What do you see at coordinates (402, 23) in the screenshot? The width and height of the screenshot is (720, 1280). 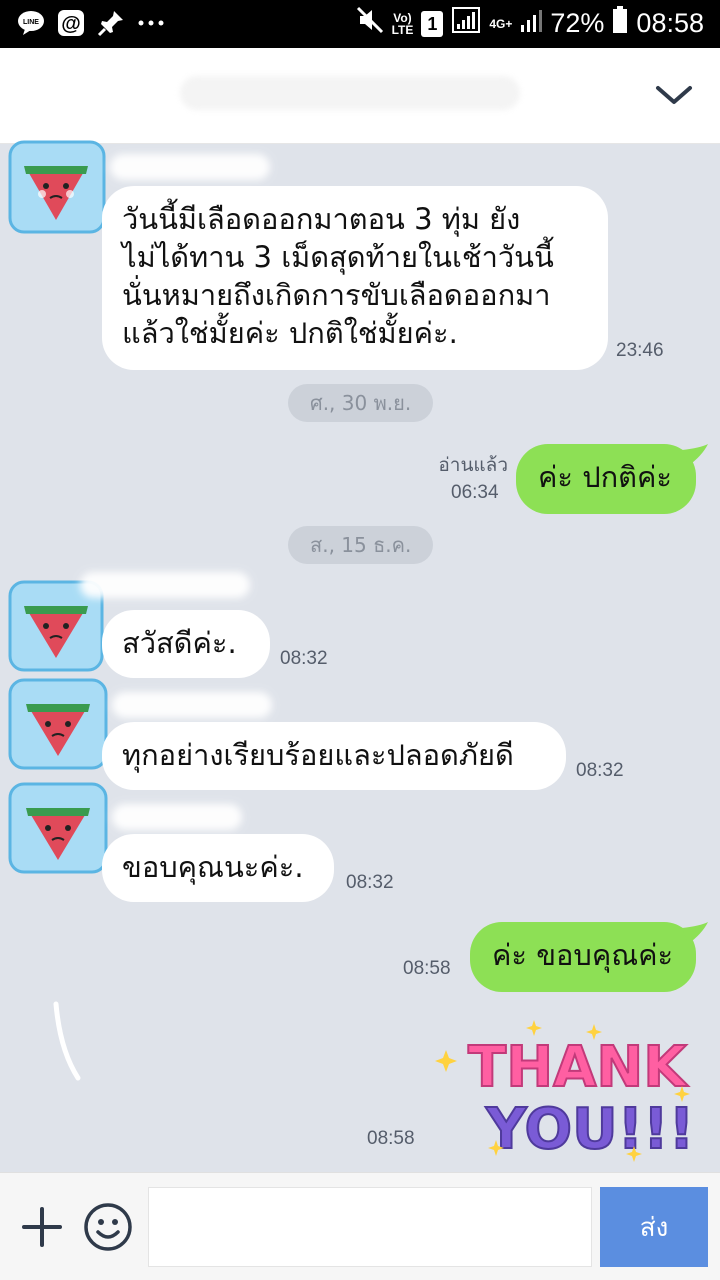 I see `volte-indicator: Vo) LTE` at bounding box center [402, 23].